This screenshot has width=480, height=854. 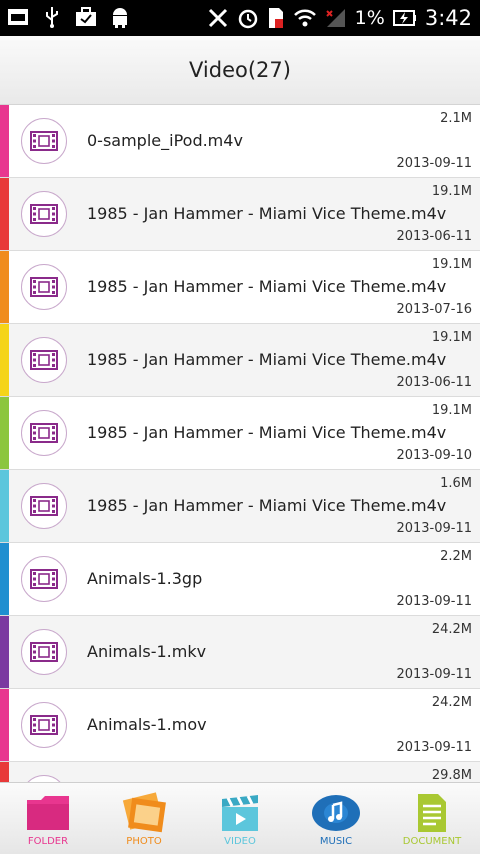 I want to click on file-size: 2.2M, so click(x=456, y=556).